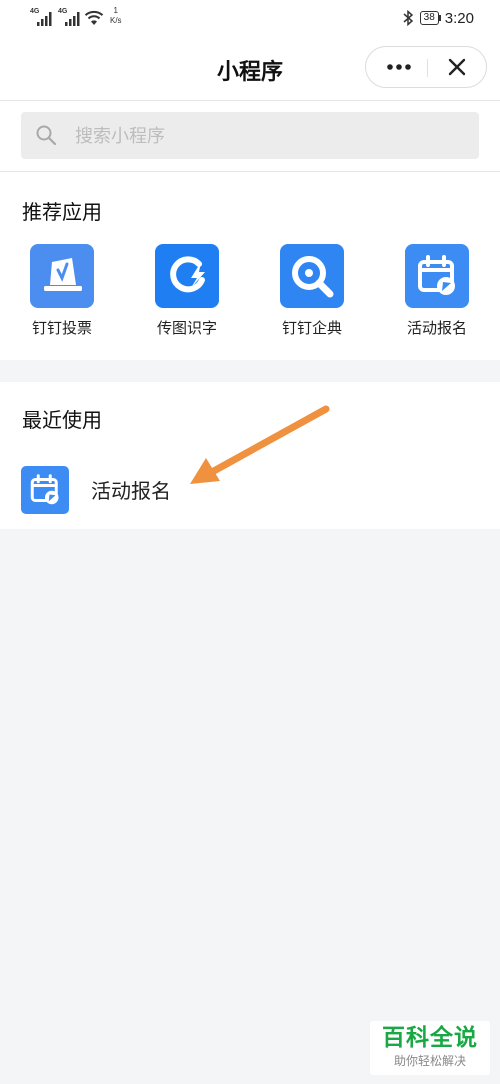  I want to click on clock: 3:20, so click(459, 18).